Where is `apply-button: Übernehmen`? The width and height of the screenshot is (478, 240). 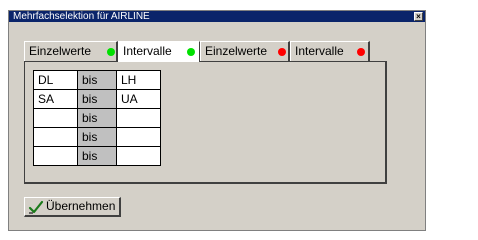 apply-button: Übernehmen is located at coordinates (72, 207).